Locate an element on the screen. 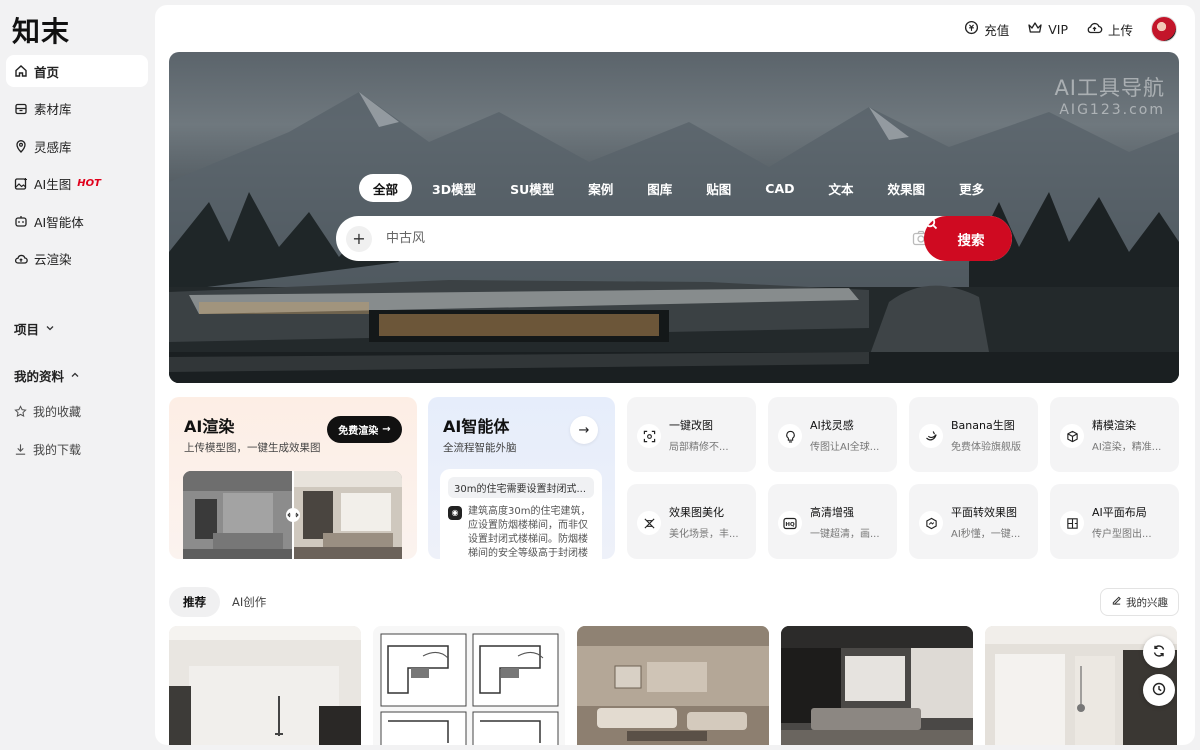  banana-icon is located at coordinates (931, 436).